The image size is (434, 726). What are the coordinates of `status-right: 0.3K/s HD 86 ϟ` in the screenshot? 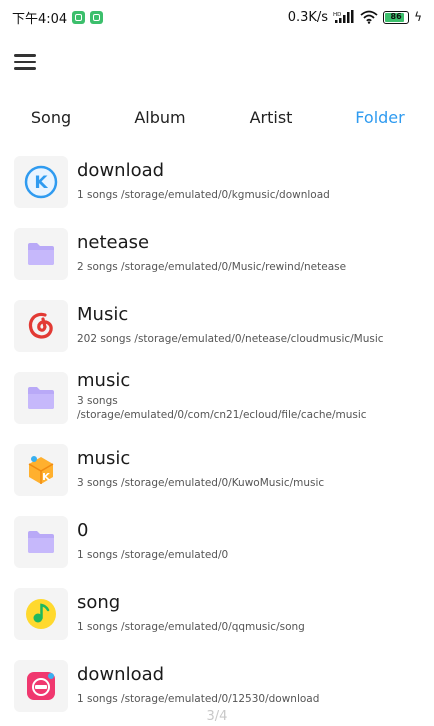 It's located at (355, 17).